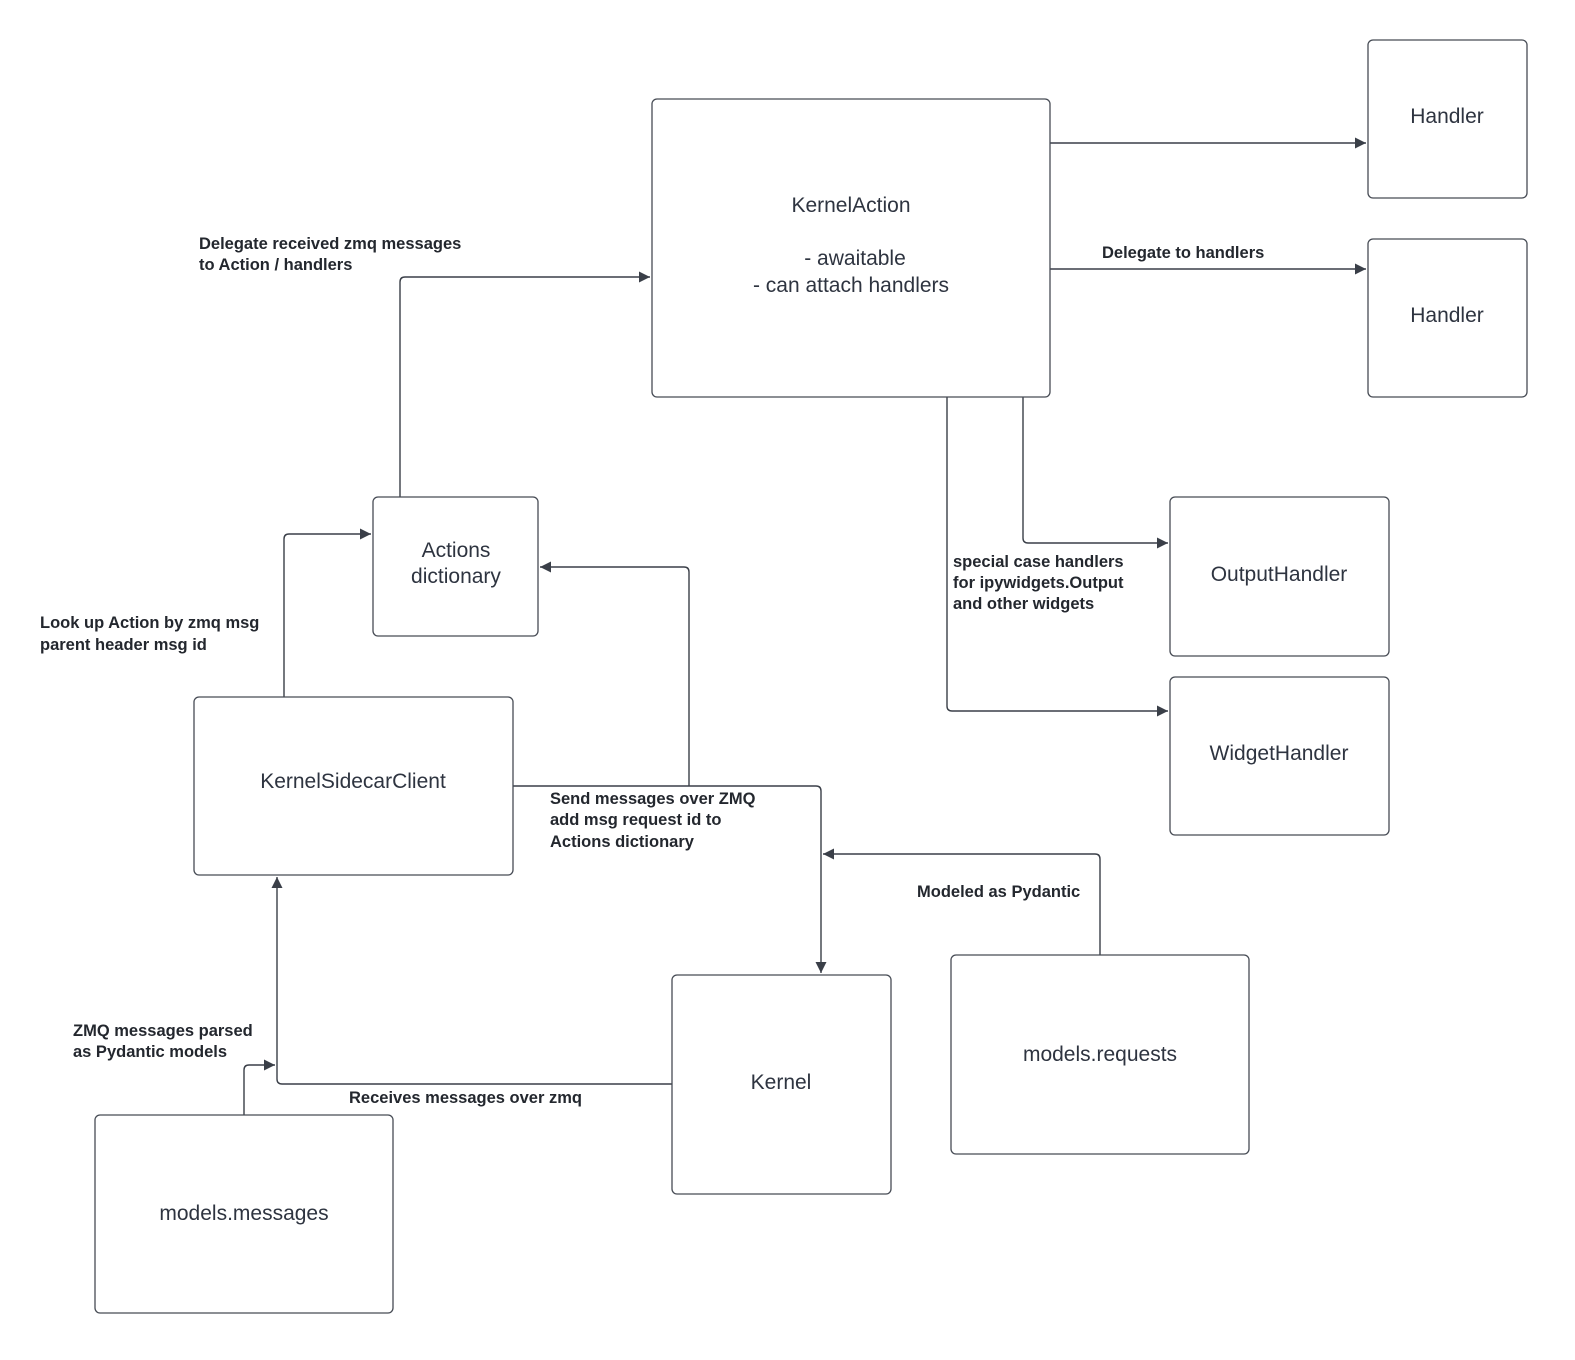 The height and width of the screenshot is (1360, 1575). I want to click on node-label: dictionary, so click(456, 576).